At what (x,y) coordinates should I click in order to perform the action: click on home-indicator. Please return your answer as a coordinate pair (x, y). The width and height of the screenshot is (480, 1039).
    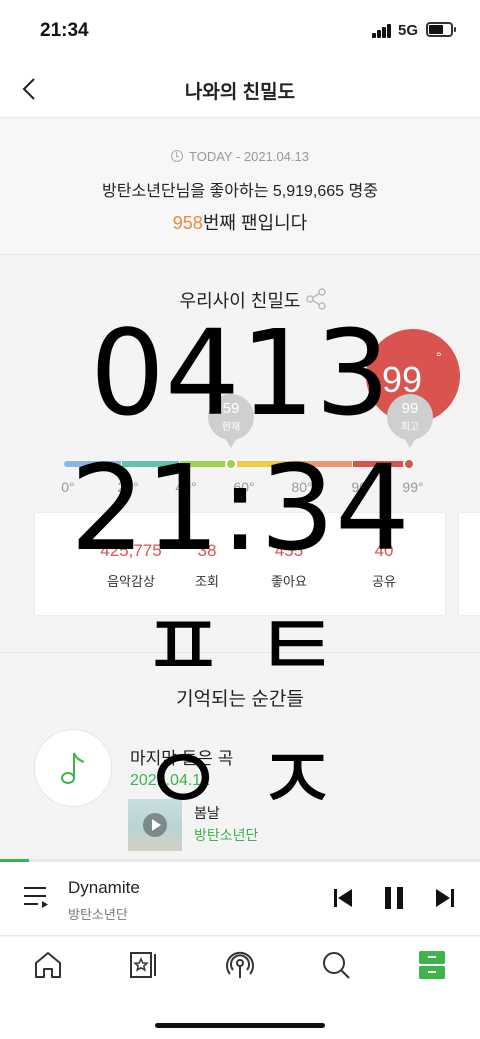
    Looking at the image, I should click on (240, 1025).